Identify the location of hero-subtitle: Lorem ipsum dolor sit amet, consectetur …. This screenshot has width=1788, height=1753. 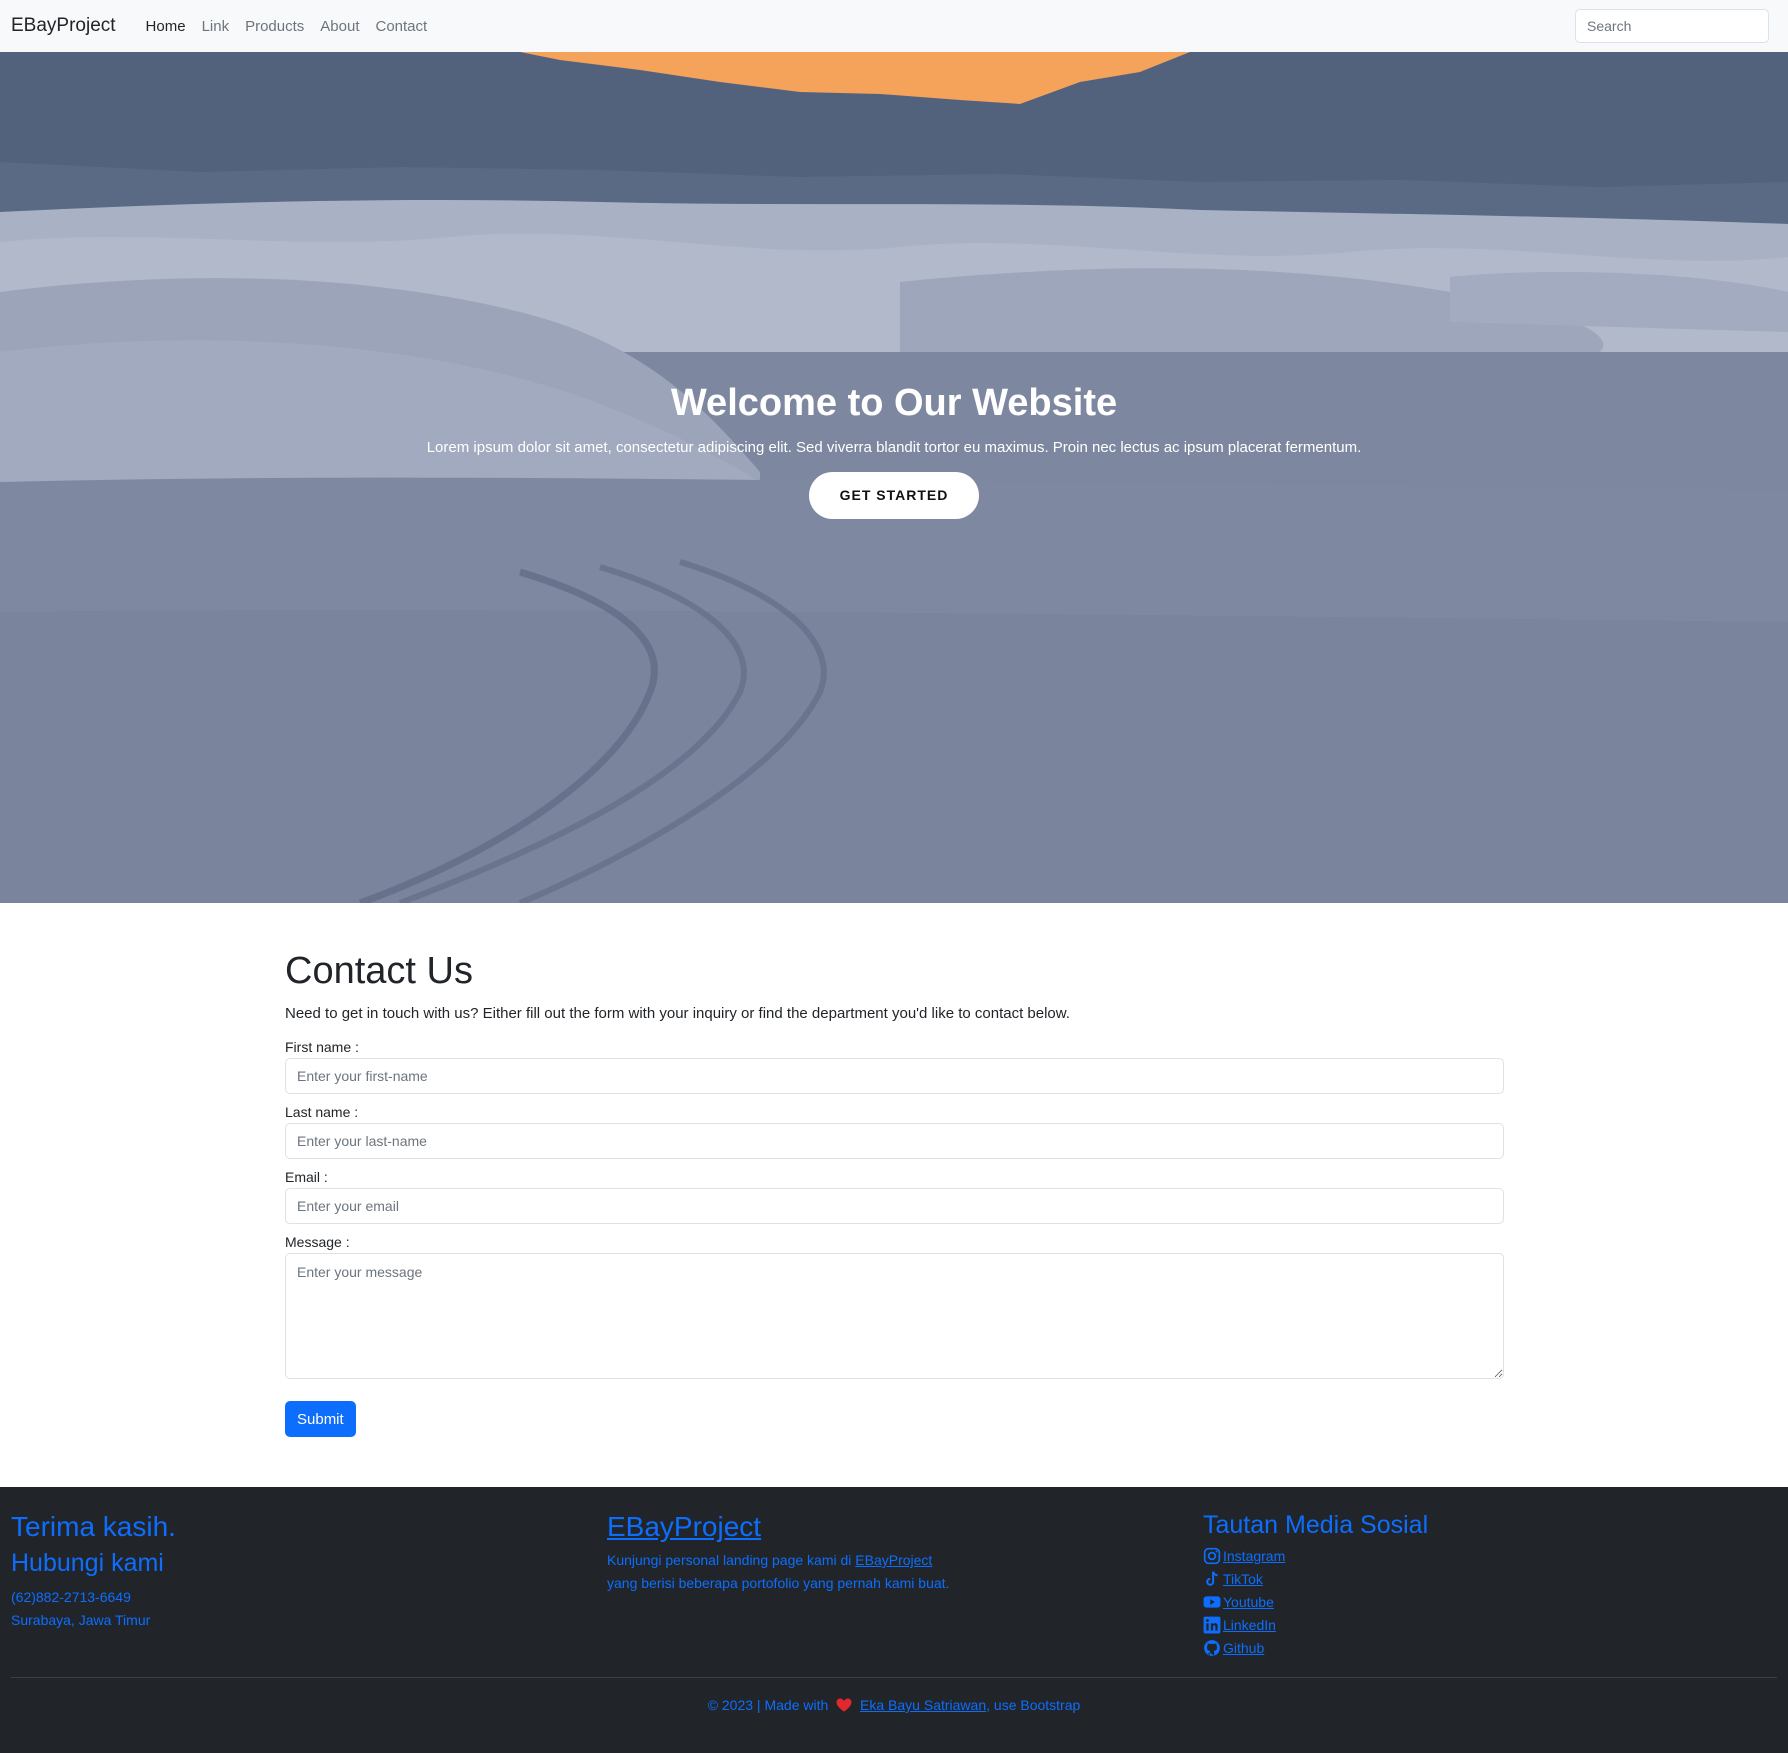
(894, 447).